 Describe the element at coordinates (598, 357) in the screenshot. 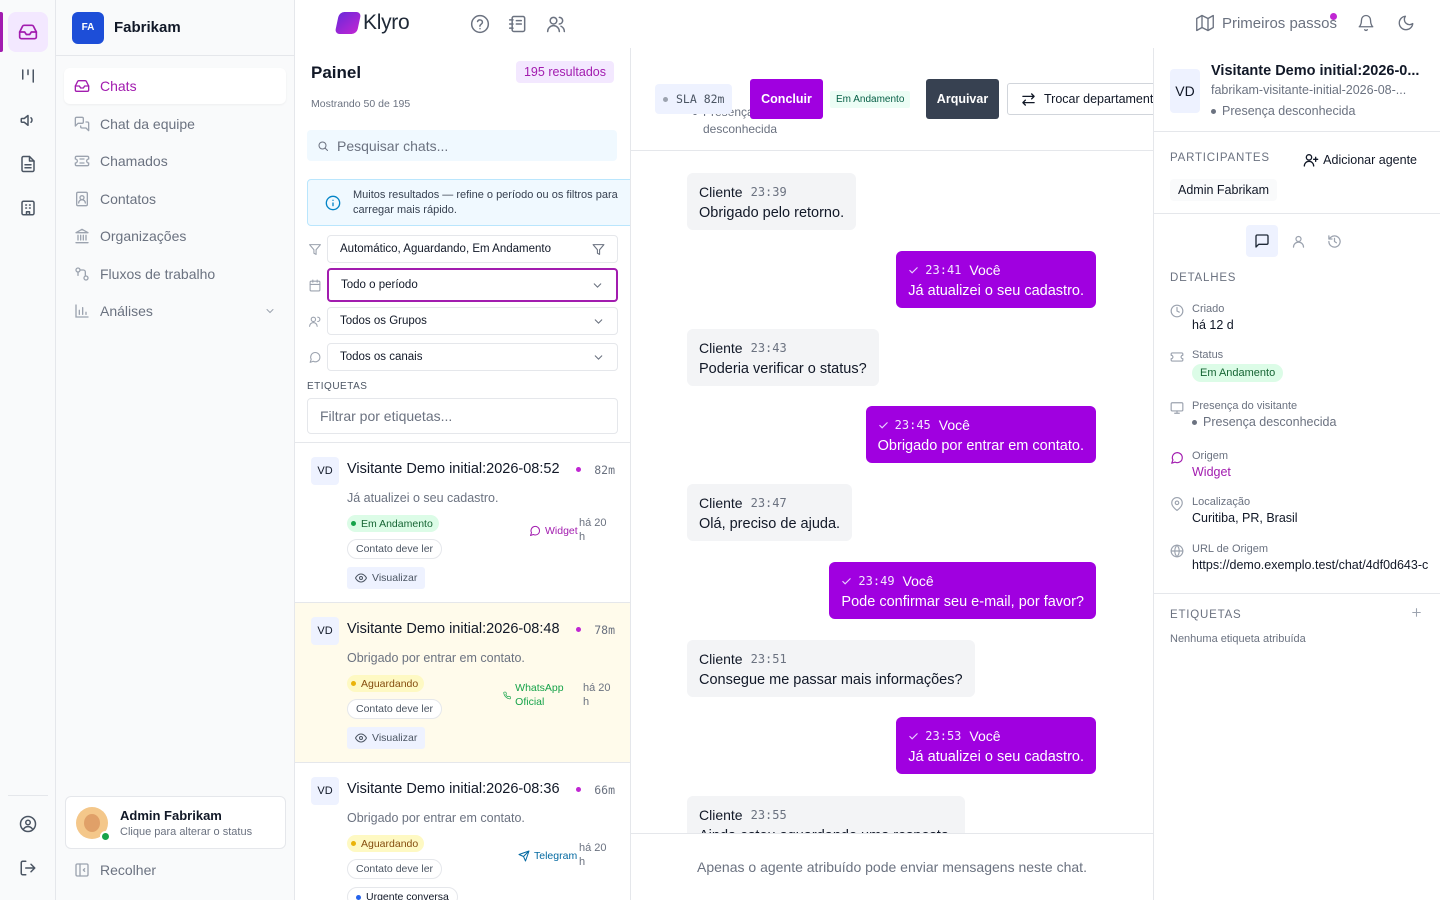

I see `chevron-down-icon` at that location.